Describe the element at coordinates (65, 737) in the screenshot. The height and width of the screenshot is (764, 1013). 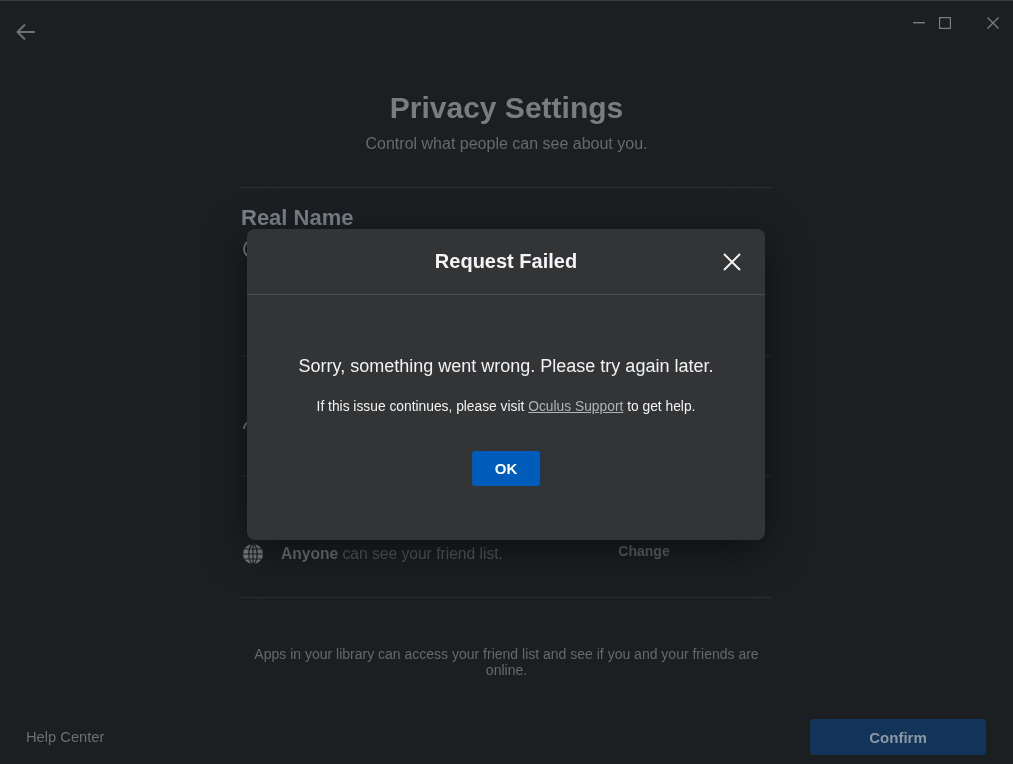
I see `help-center-link: Help Center` at that location.